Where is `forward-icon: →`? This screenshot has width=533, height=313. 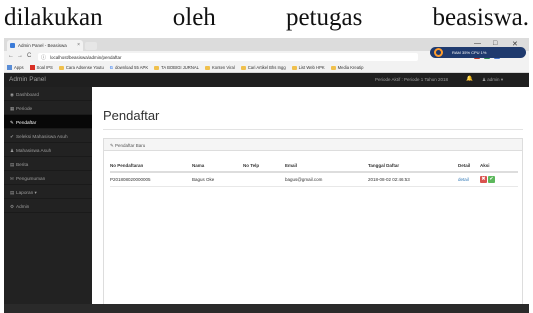 forward-icon: → is located at coordinates (20, 56).